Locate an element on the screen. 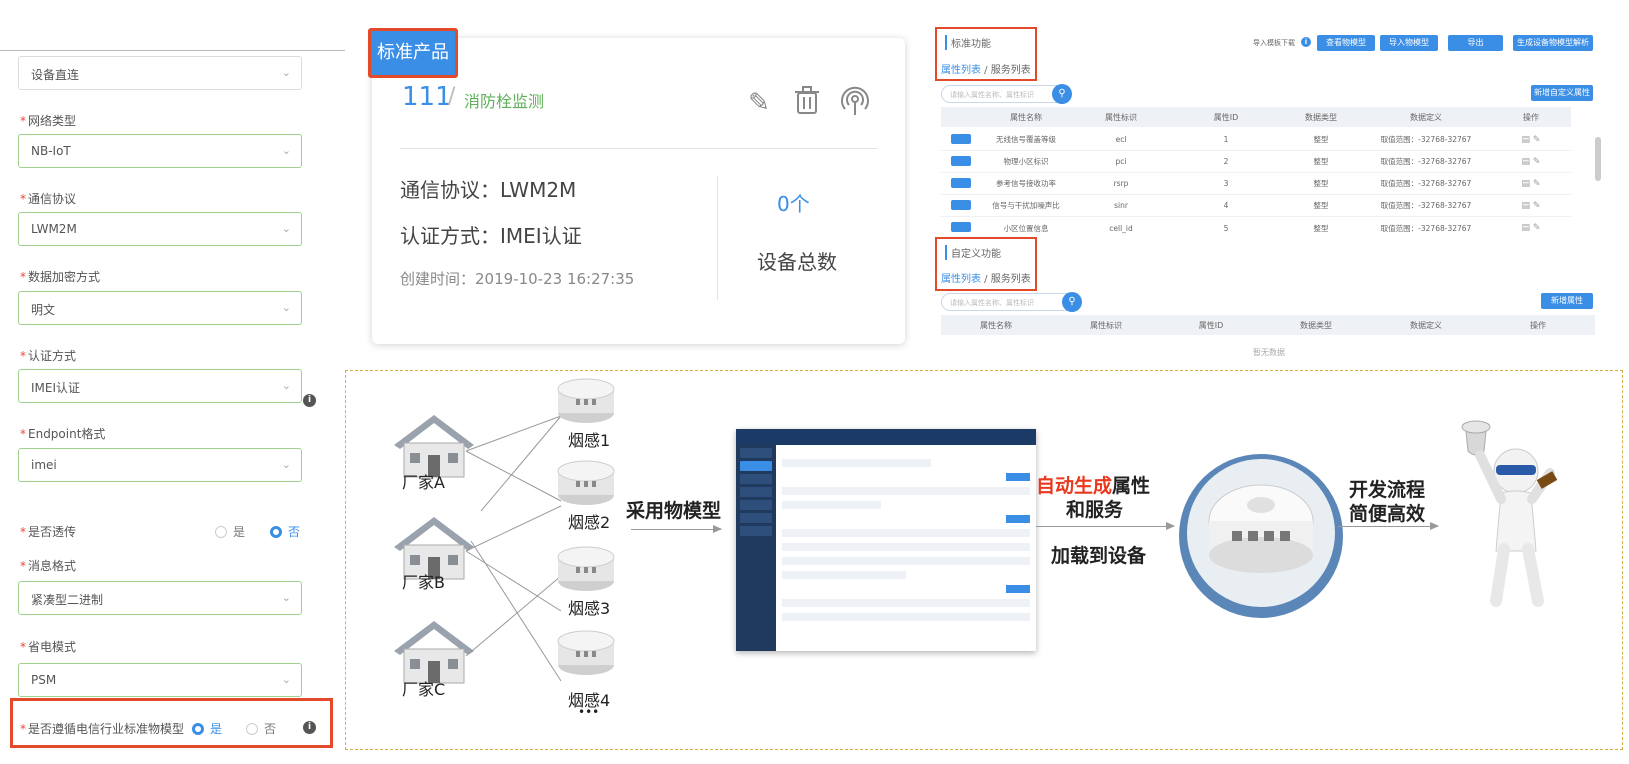 This screenshot has width=1629, height=764. cell: 4 is located at coordinates (1226, 205).